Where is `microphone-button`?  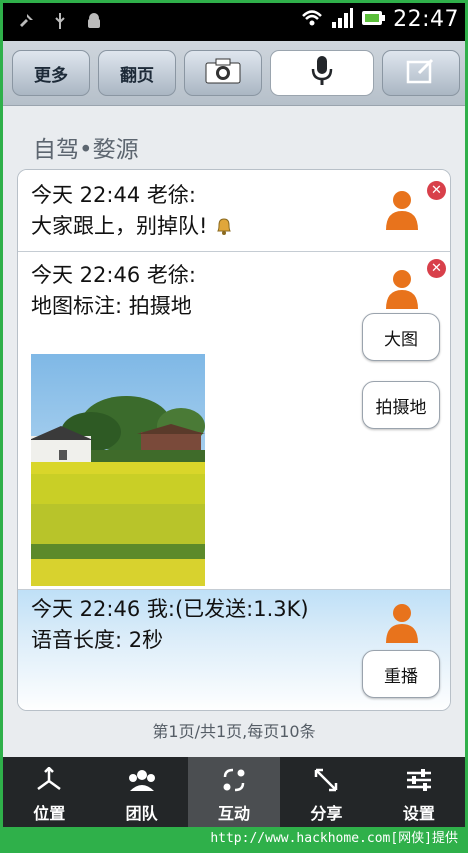 microphone-button is located at coordinates (322, 73).